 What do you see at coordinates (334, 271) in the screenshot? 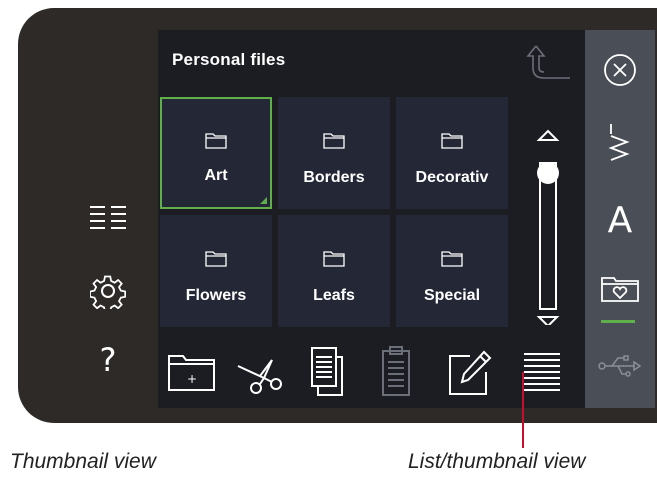
I see `folder-tile-leafs: Leafs` at bounding box center [334, 271].